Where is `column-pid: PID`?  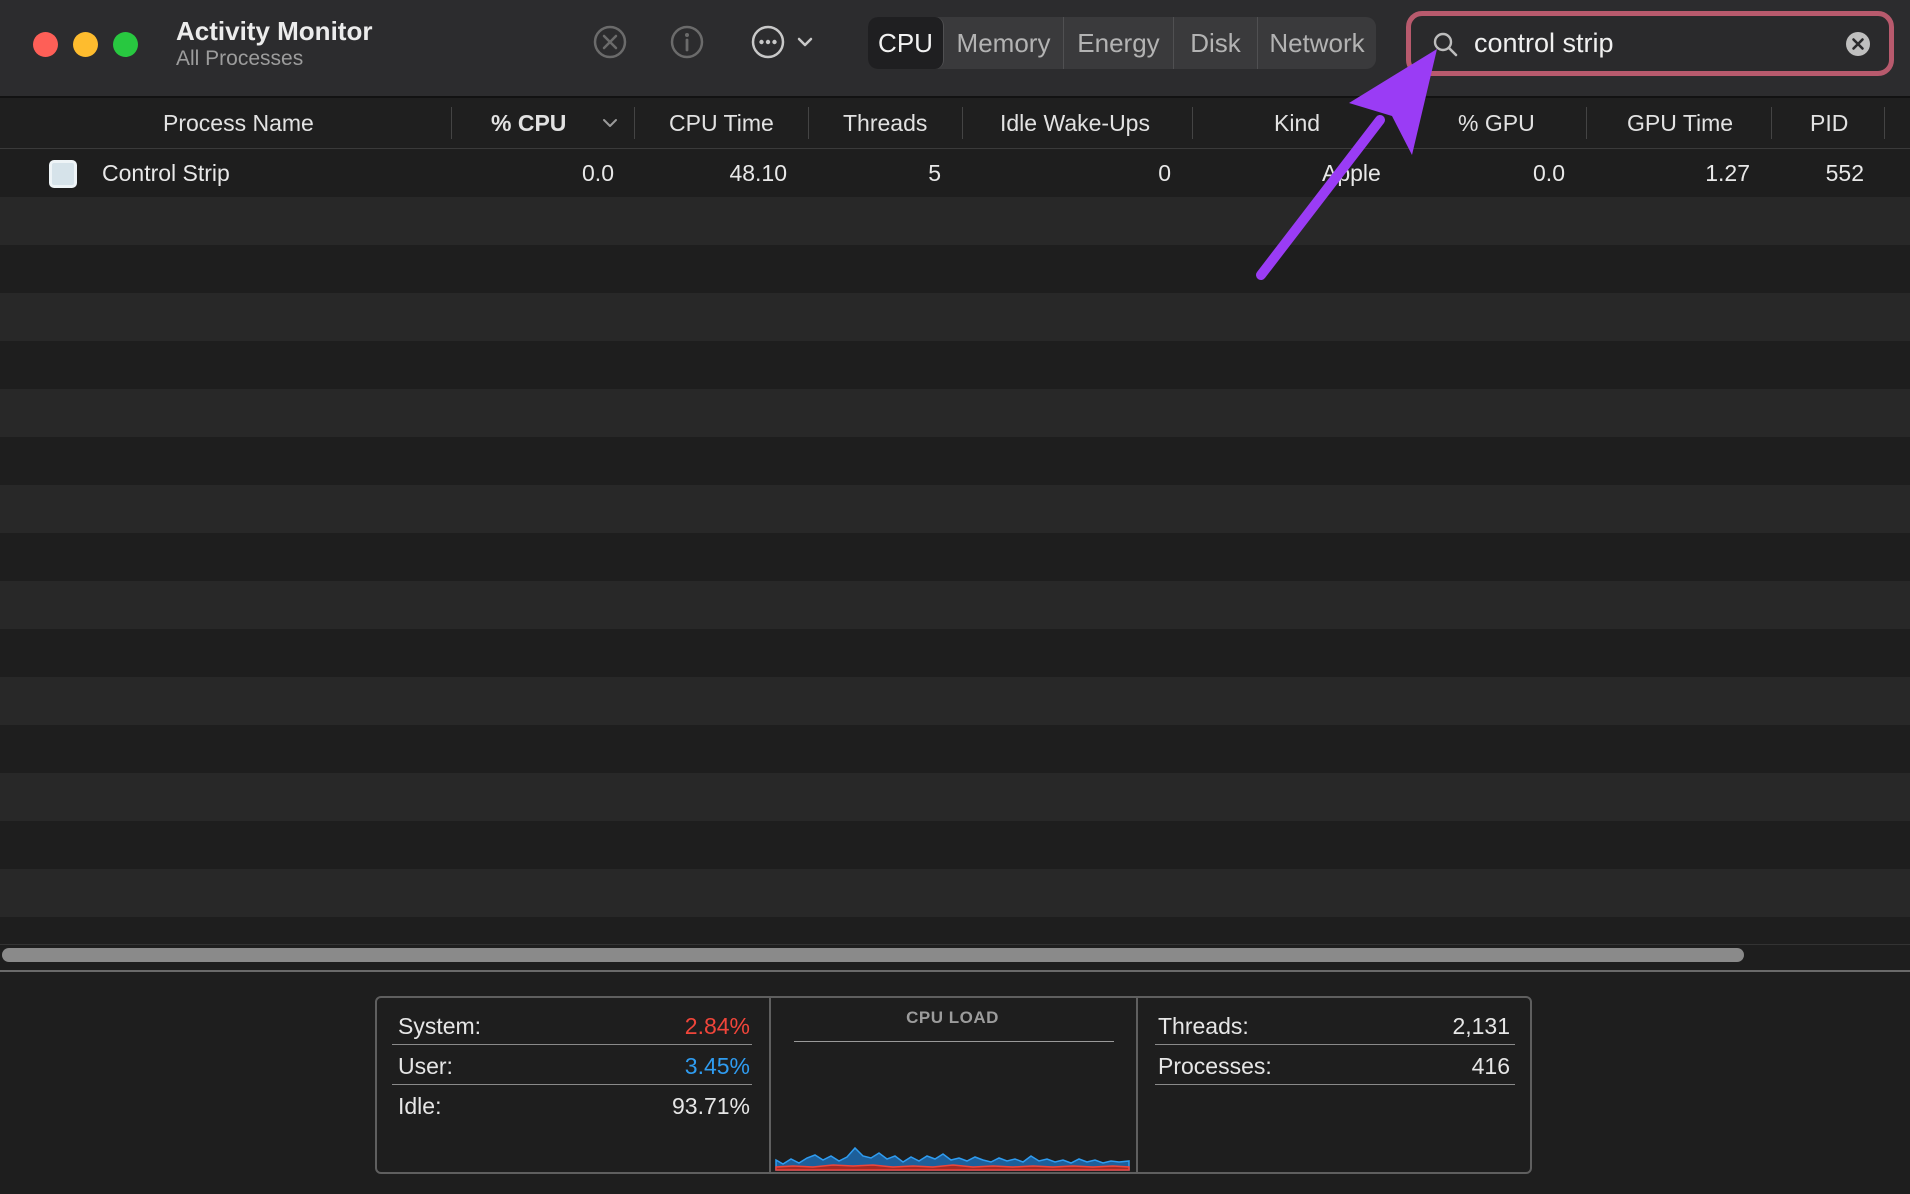
column-pid: PID is located at coordinates (1829, 123).